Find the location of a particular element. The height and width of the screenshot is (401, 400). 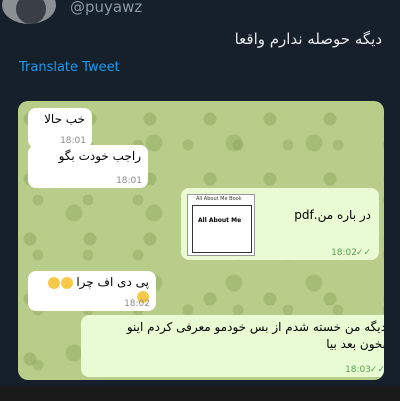

message-time: 18:03 is located at coordinates (358, 370).